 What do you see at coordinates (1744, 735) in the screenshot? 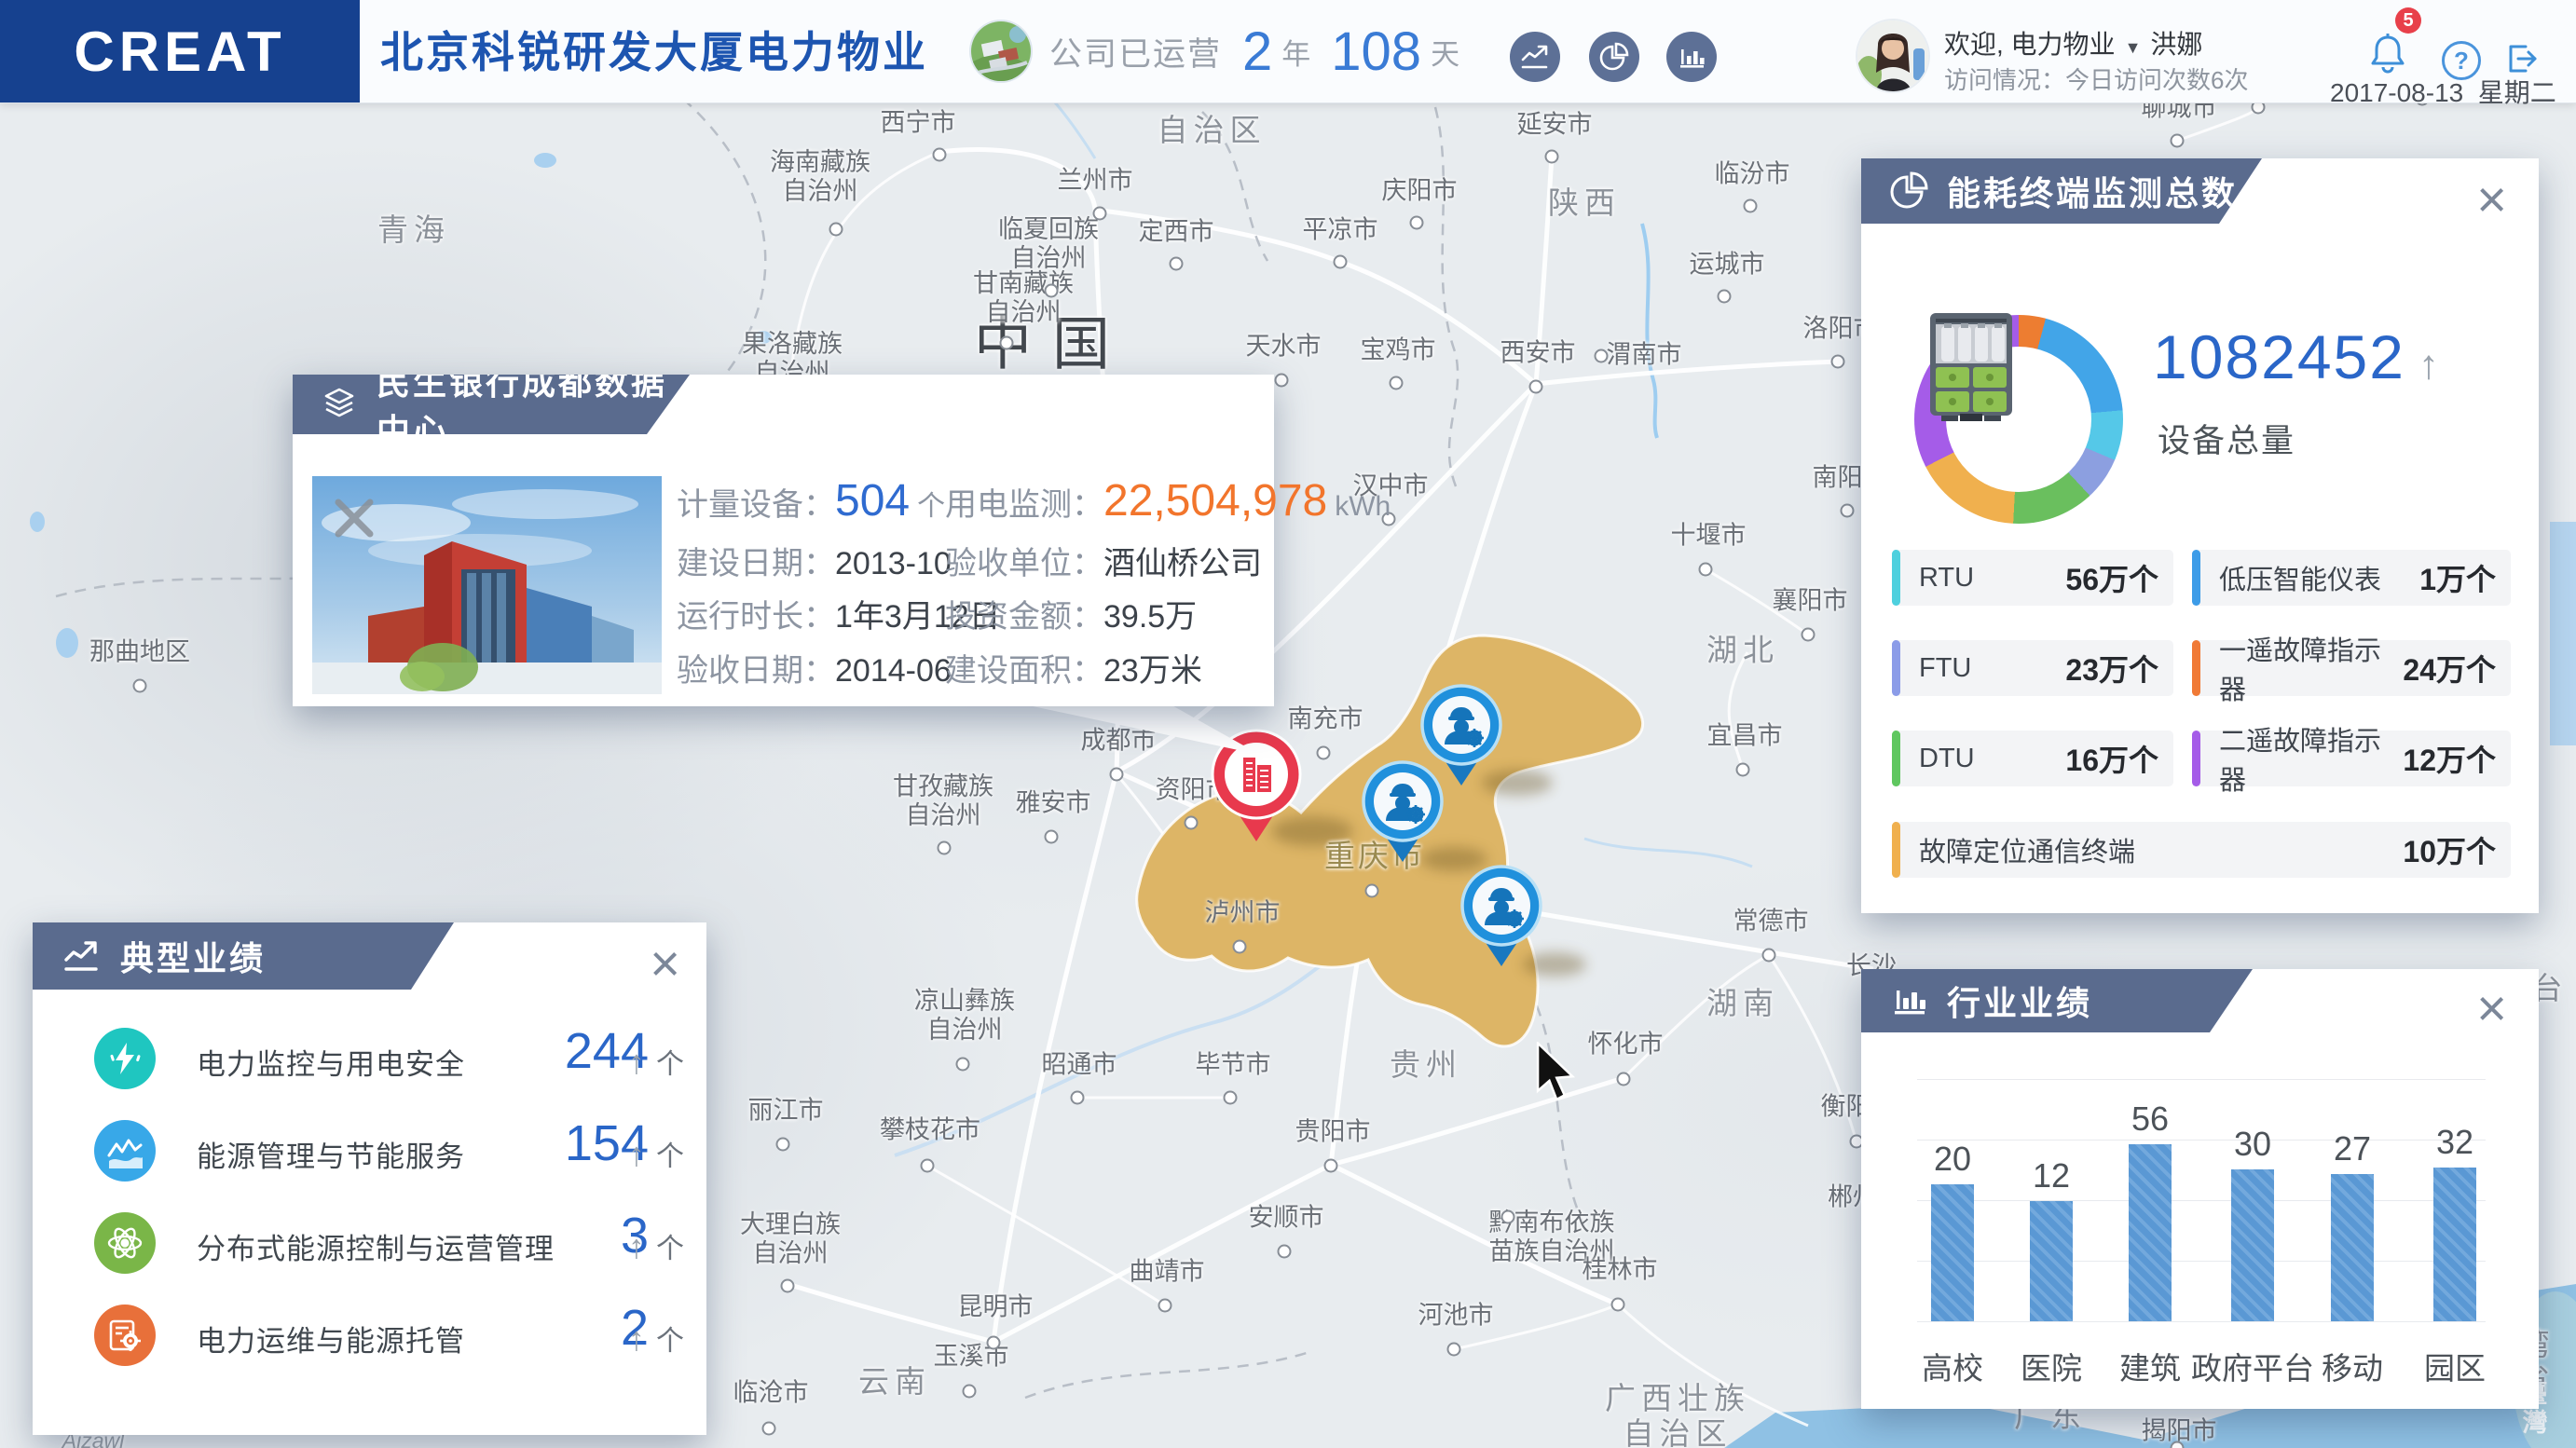
I see `map-label: 宜昌市` at bounding box center [1744, 735].